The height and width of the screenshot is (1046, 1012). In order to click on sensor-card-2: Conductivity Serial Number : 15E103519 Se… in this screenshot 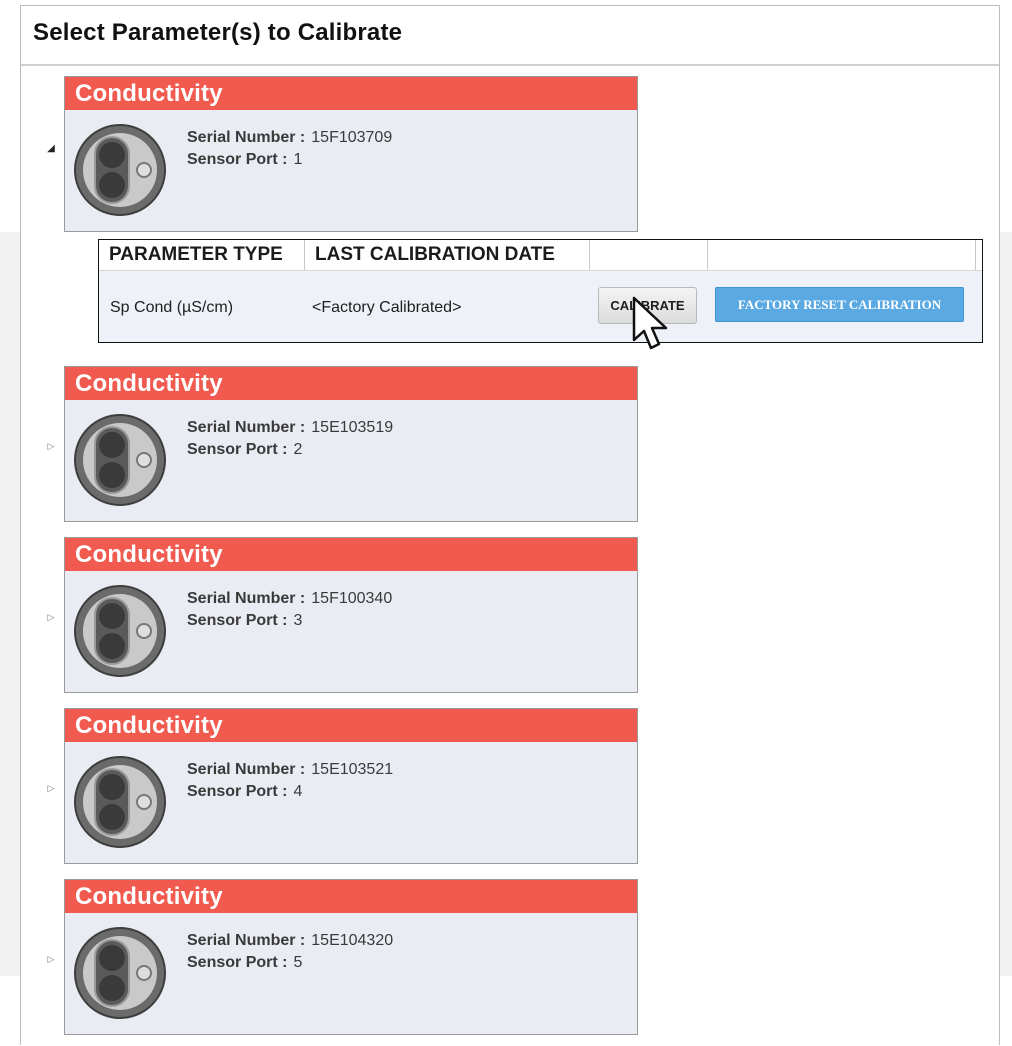, I will do `click(351, 444)`.